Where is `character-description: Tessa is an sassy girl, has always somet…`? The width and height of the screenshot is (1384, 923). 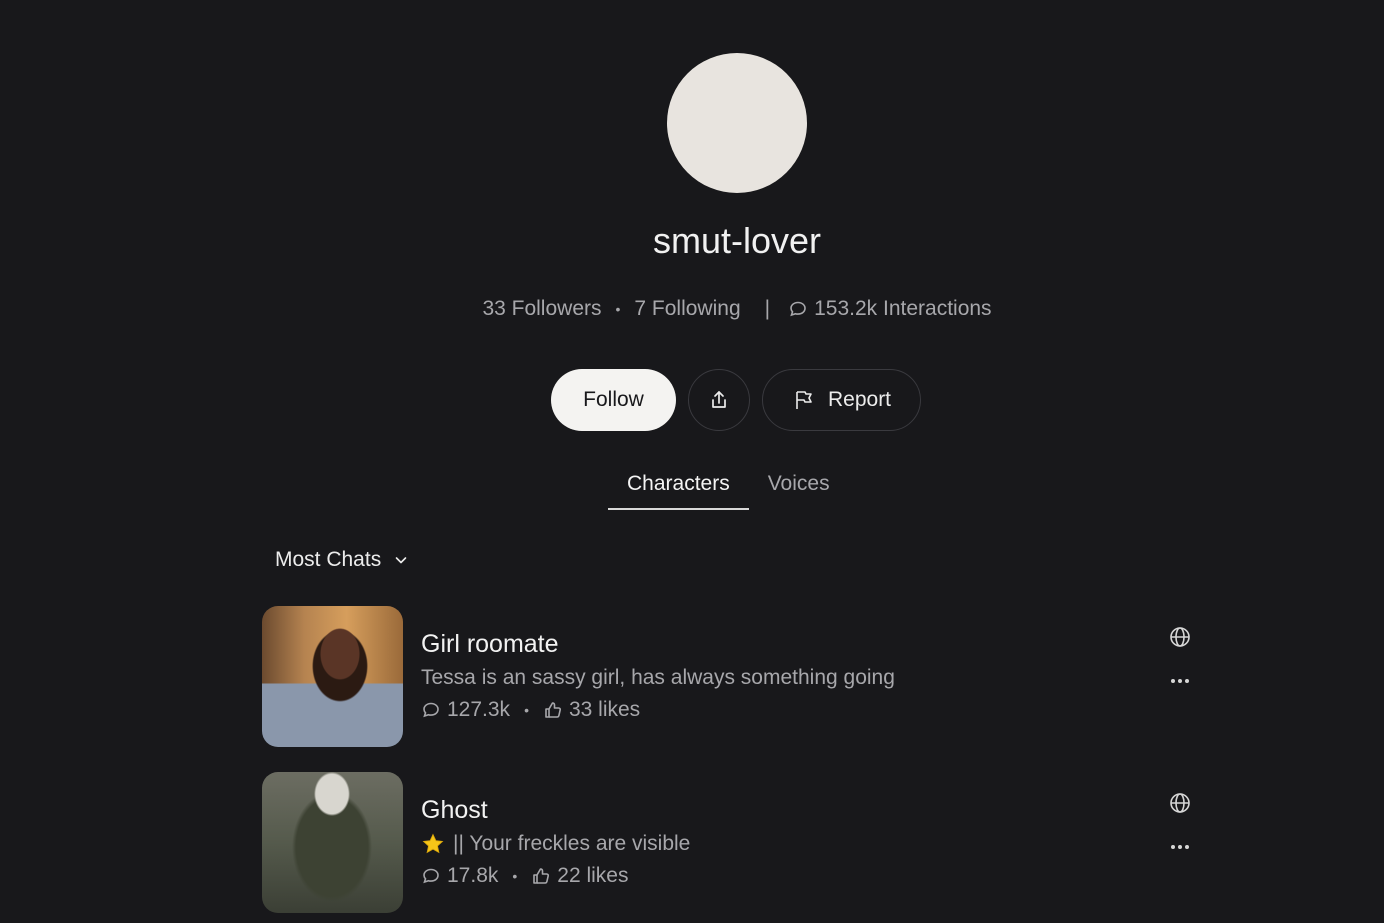
character-description: Tessa is an sassy girl, has always somet… is located at coordinates (658, 678).